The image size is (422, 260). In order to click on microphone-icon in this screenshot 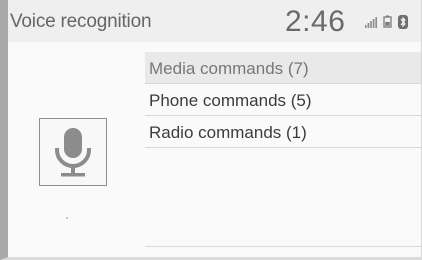, I will do `click(73, 152)`.